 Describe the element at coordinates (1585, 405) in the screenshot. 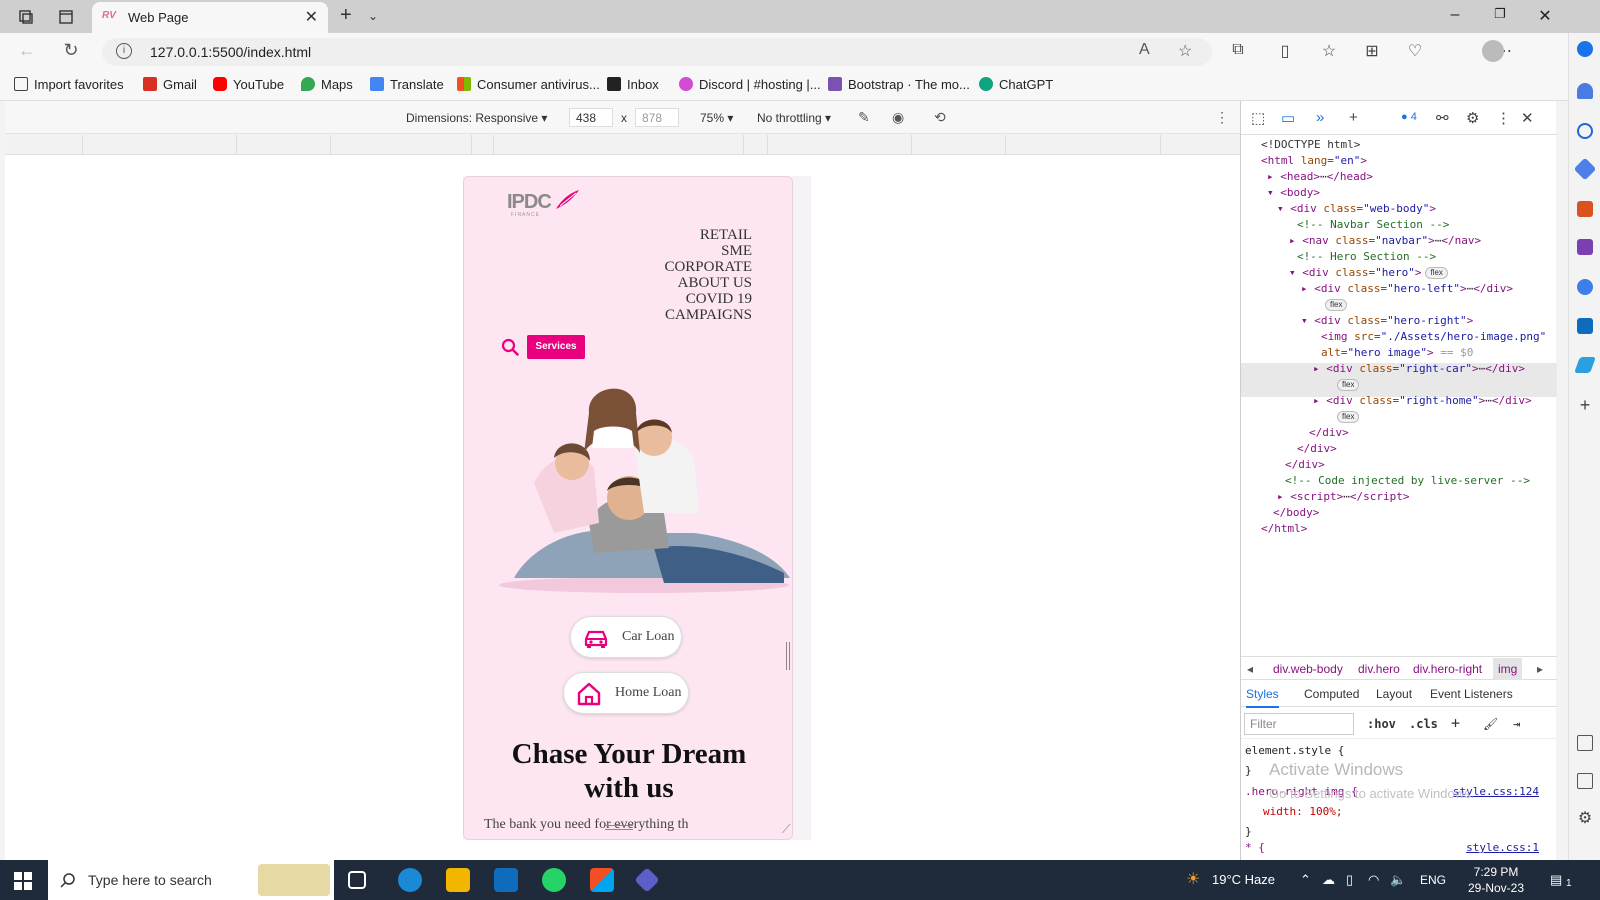

I see `add-sidebar-app-icon: +` at that location.